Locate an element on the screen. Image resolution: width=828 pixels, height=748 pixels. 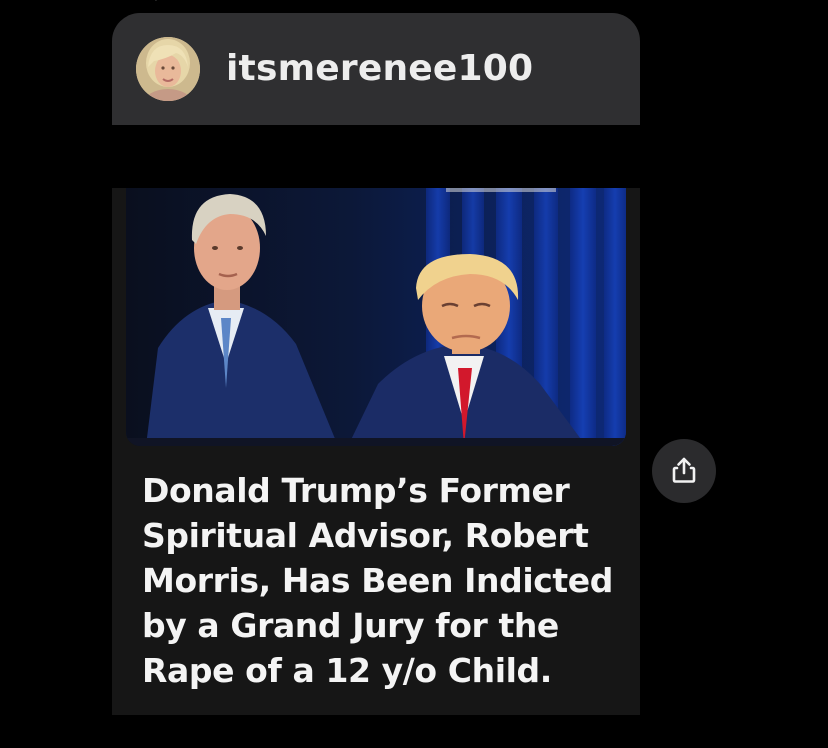
avatar is located at coordinates (168, 69).